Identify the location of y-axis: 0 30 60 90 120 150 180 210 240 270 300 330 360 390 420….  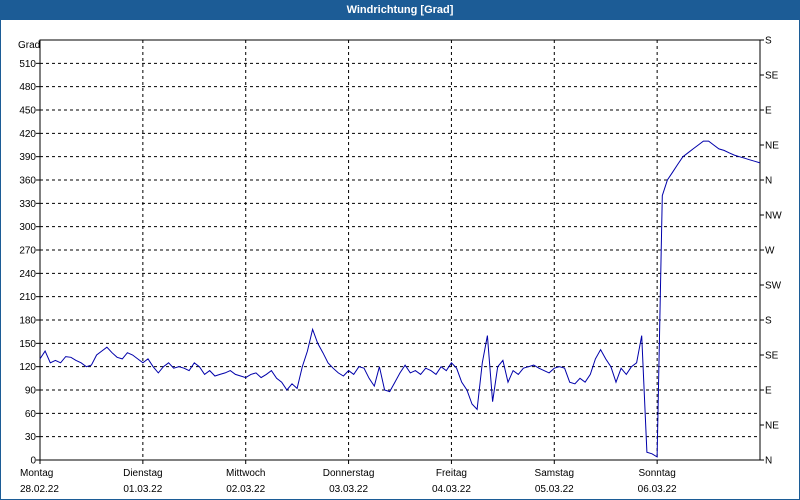
(29, 263).